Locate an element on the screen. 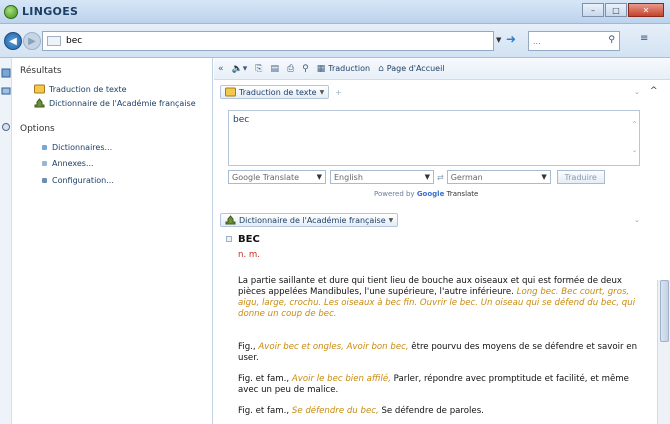  target-language-select: German ▼ is located at coordinates (498, 177).